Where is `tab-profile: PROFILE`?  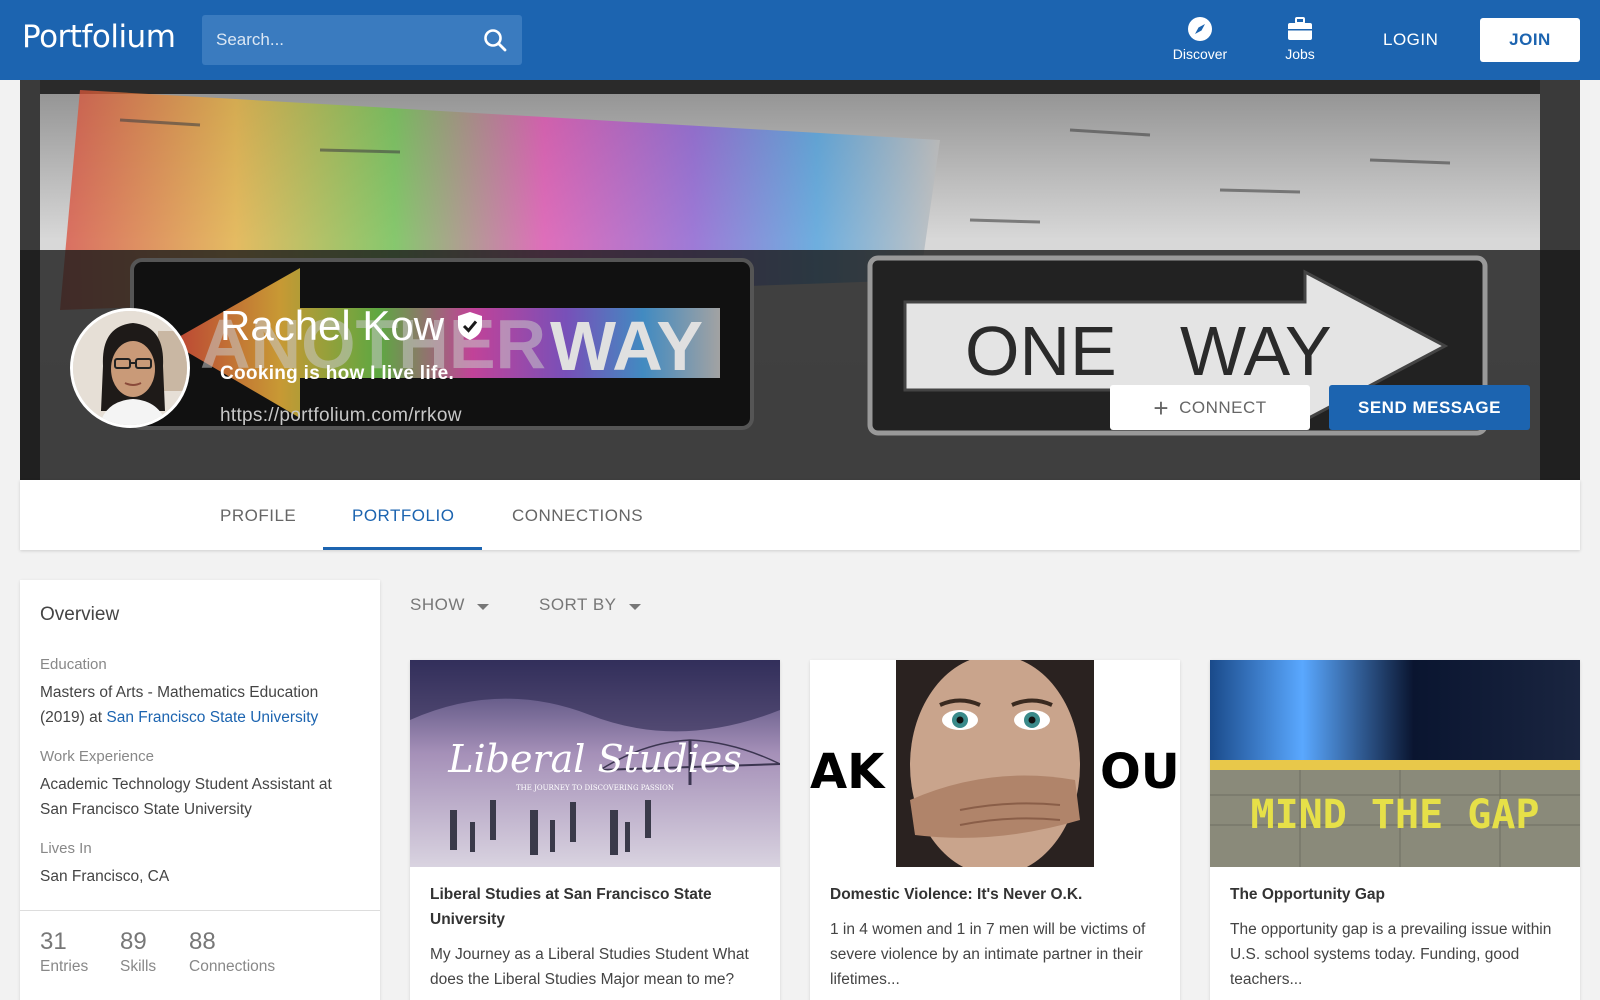
tab-profile: PROFILE is located at coordinates (258, 516).